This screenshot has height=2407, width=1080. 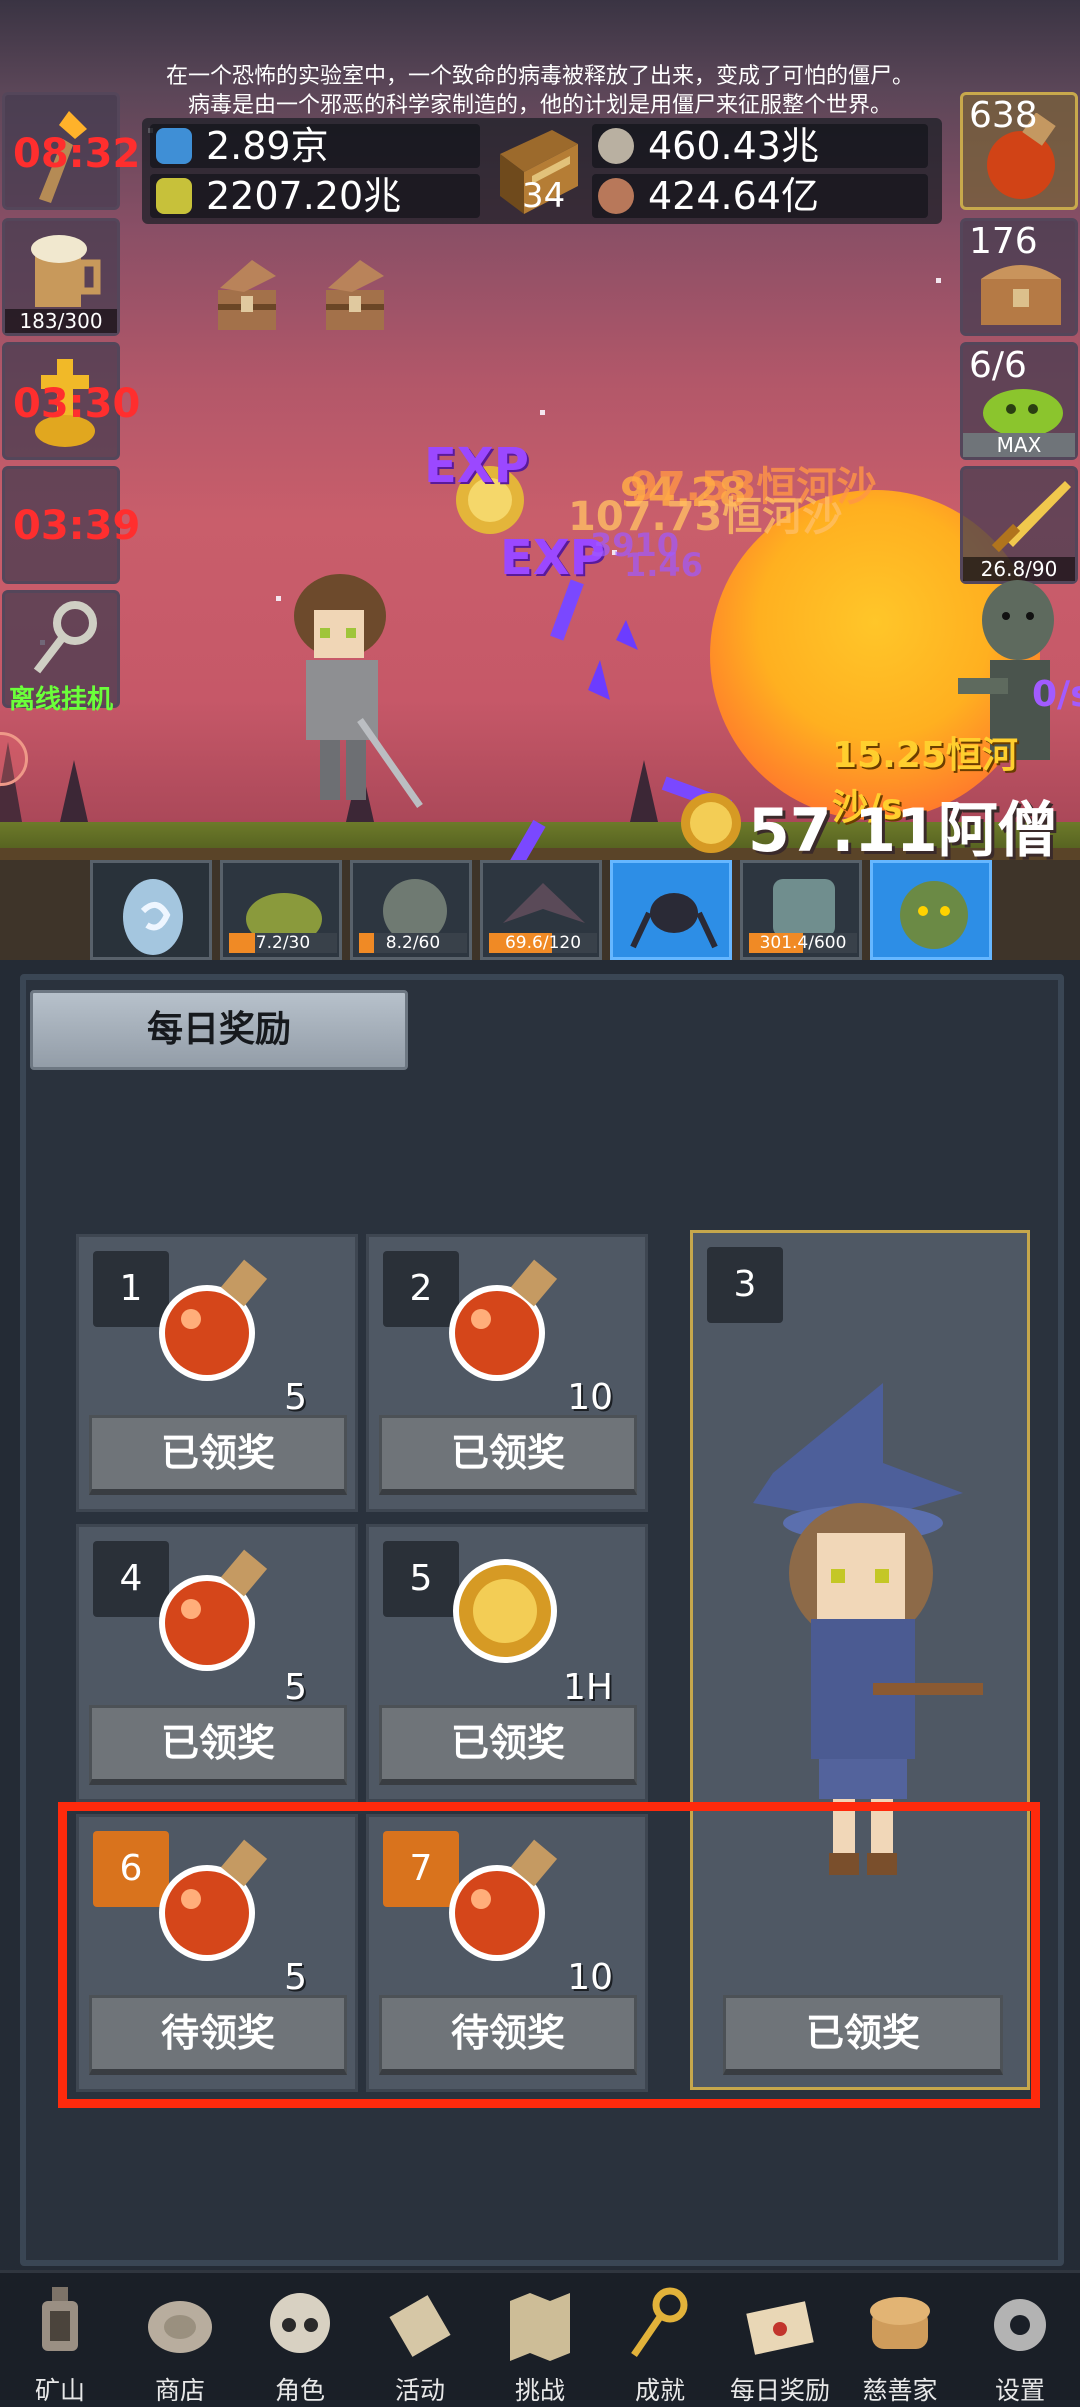 What do you see at coordinates (1020, 2325) in the screenshot?
I see `gear-icon` at bounding box center [1020, 2325].